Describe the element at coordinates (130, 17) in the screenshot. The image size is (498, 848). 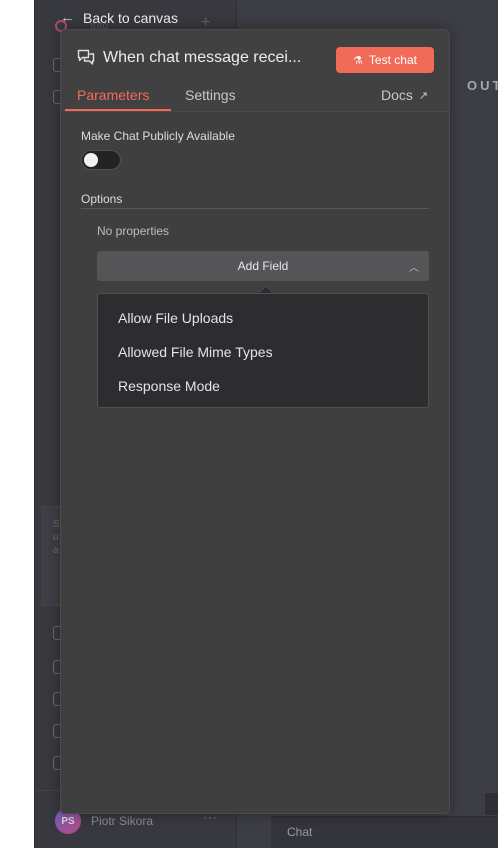
I see `back-to-canvas-label: Back to canvas` at that location.